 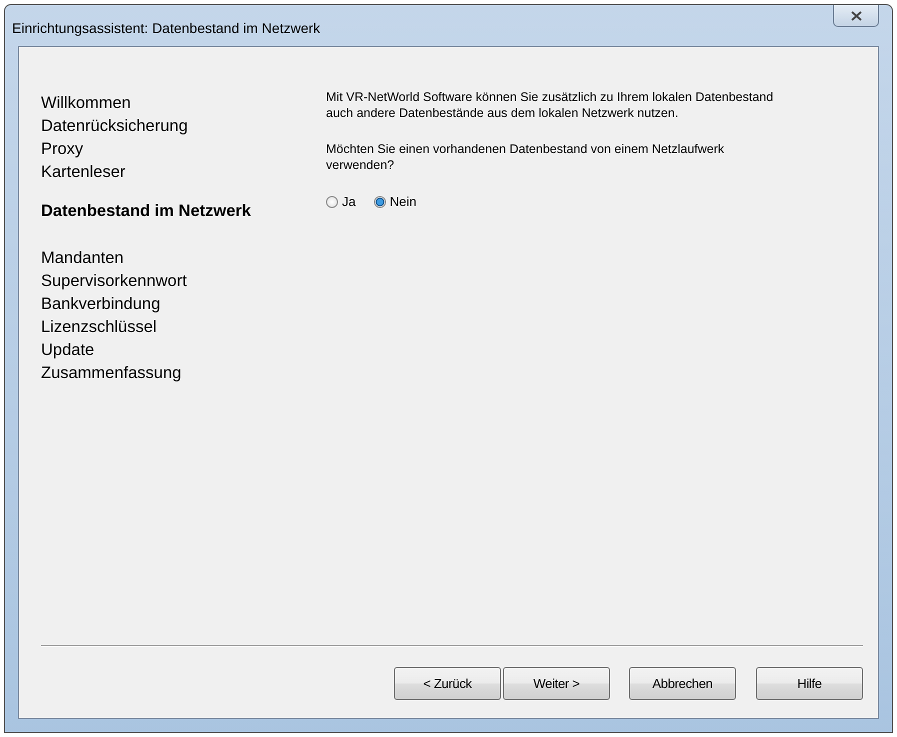 I want to click on dialog-button: < Zurück, so click(x=447, y=683).